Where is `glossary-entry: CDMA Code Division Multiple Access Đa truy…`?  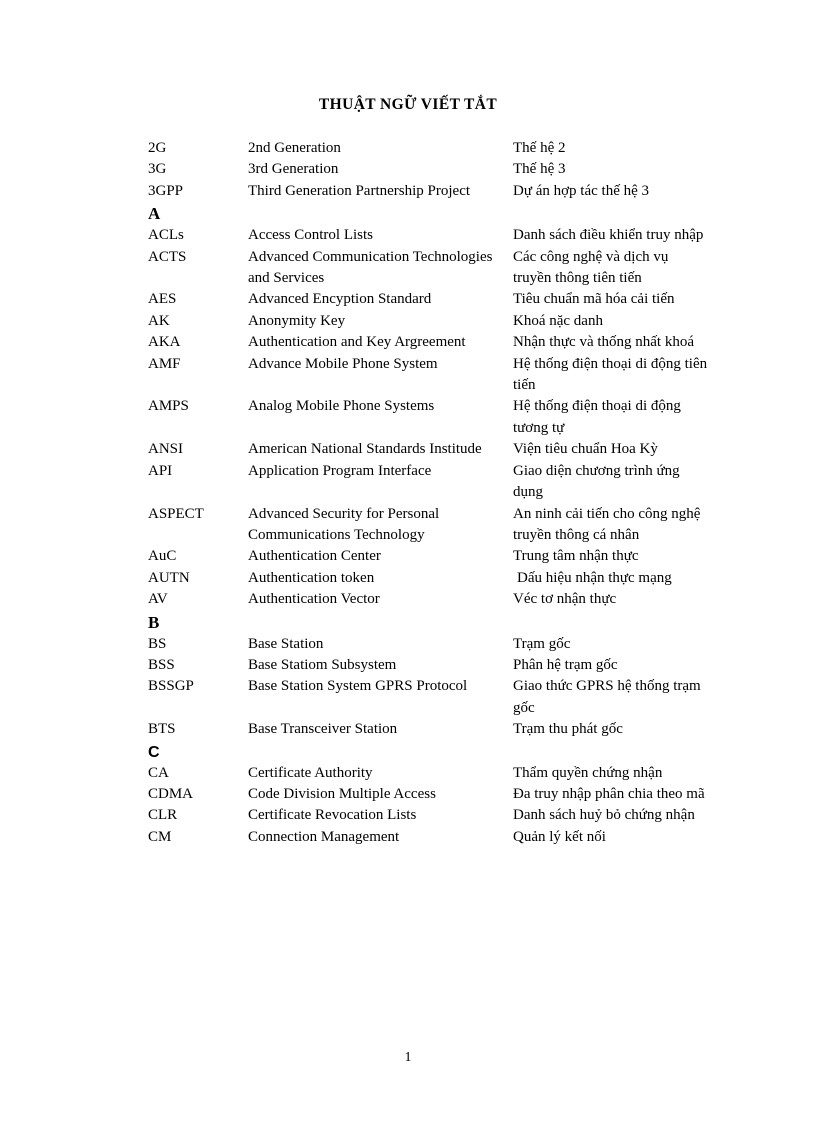
glossary-entry: CDMA Code Division Multiple Access Đa truy… is located at coordinates (428, 794).